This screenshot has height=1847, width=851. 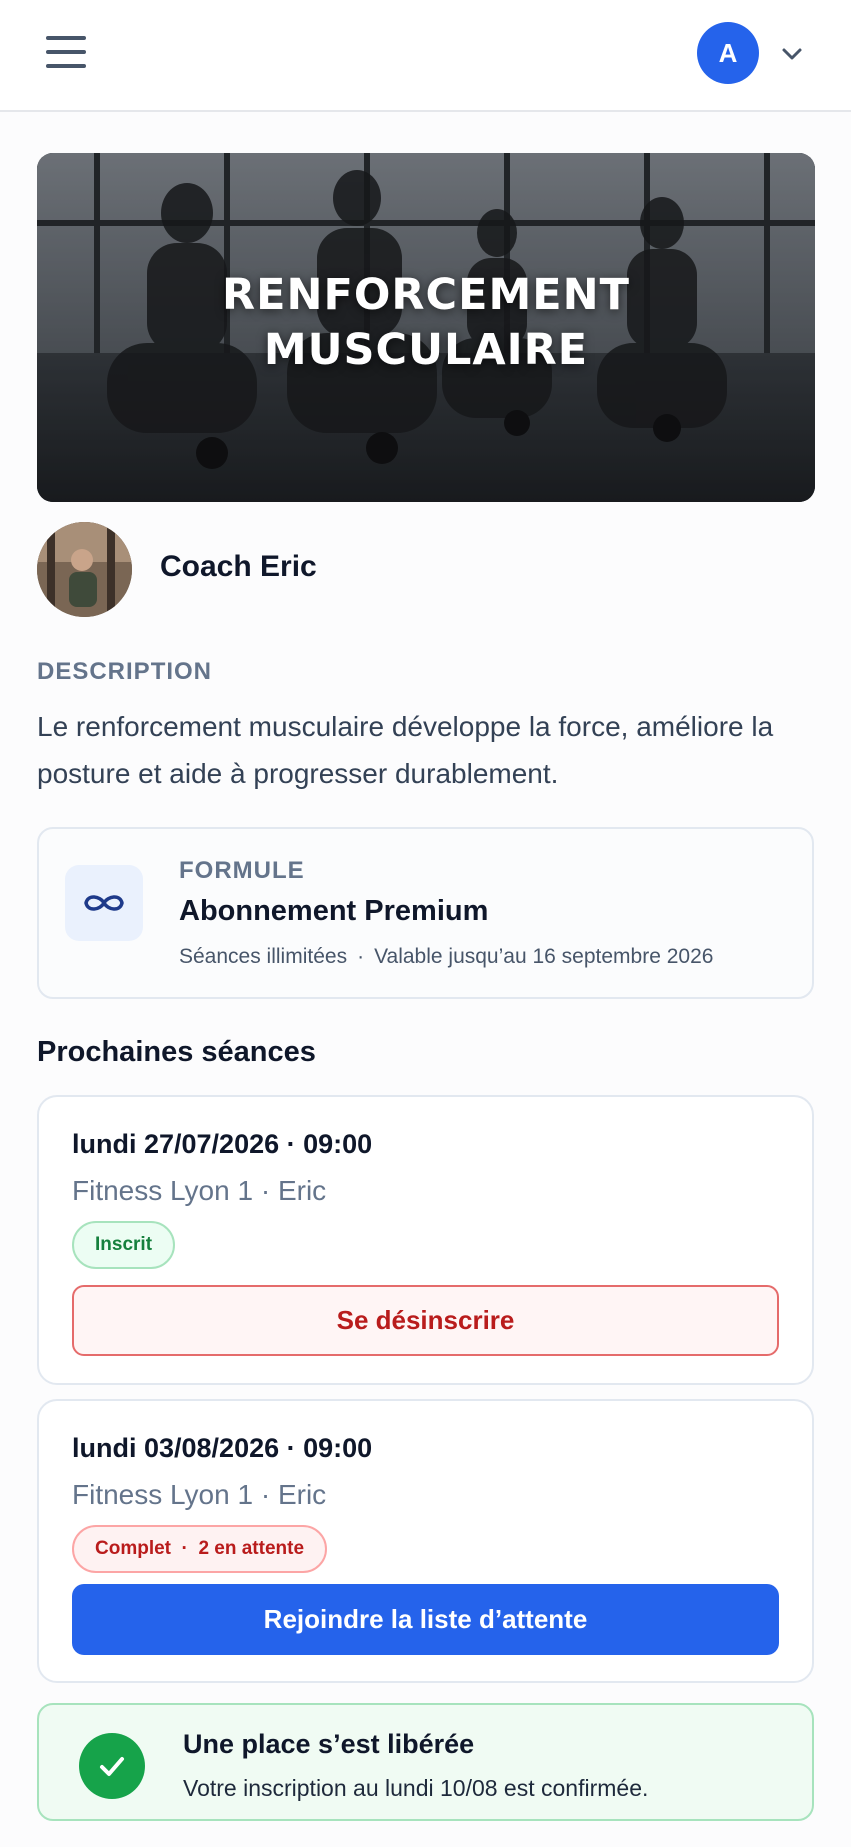 I want to click on coach-name: Coach Eric, so click(x=238, y=566).